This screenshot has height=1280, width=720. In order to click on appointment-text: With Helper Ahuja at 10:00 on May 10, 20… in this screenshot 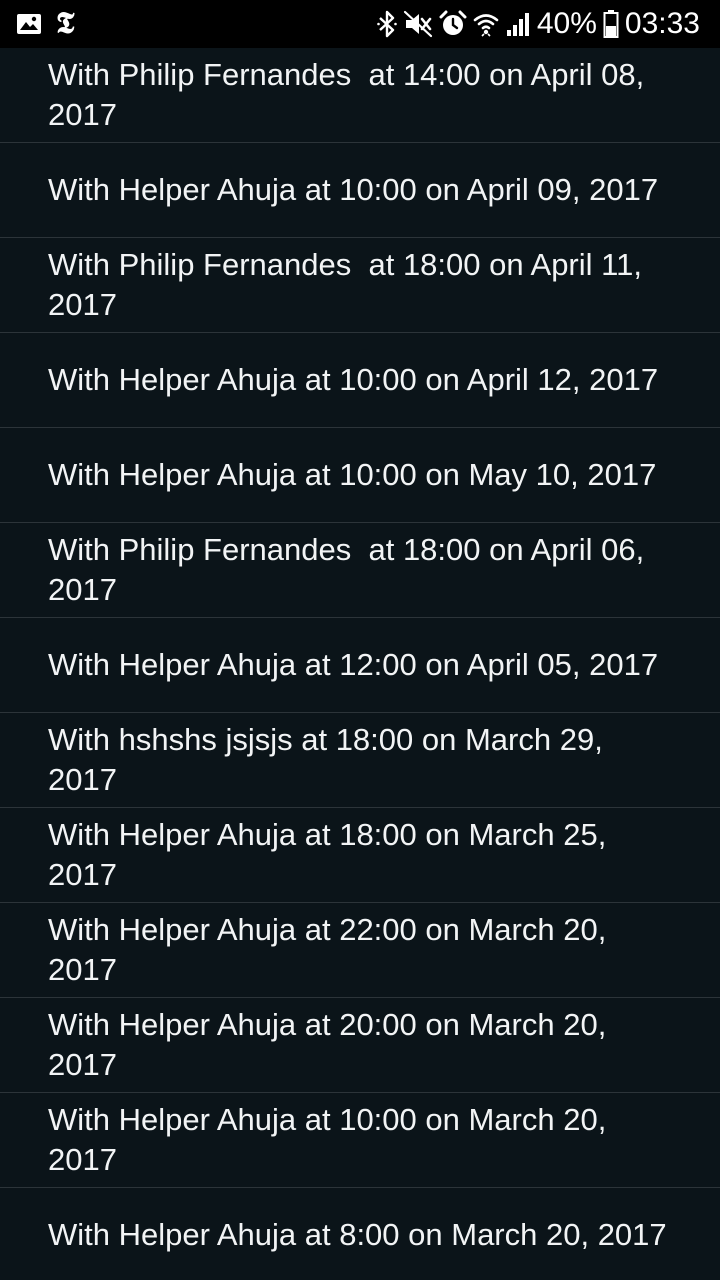, I will do `click(352, 474)`.